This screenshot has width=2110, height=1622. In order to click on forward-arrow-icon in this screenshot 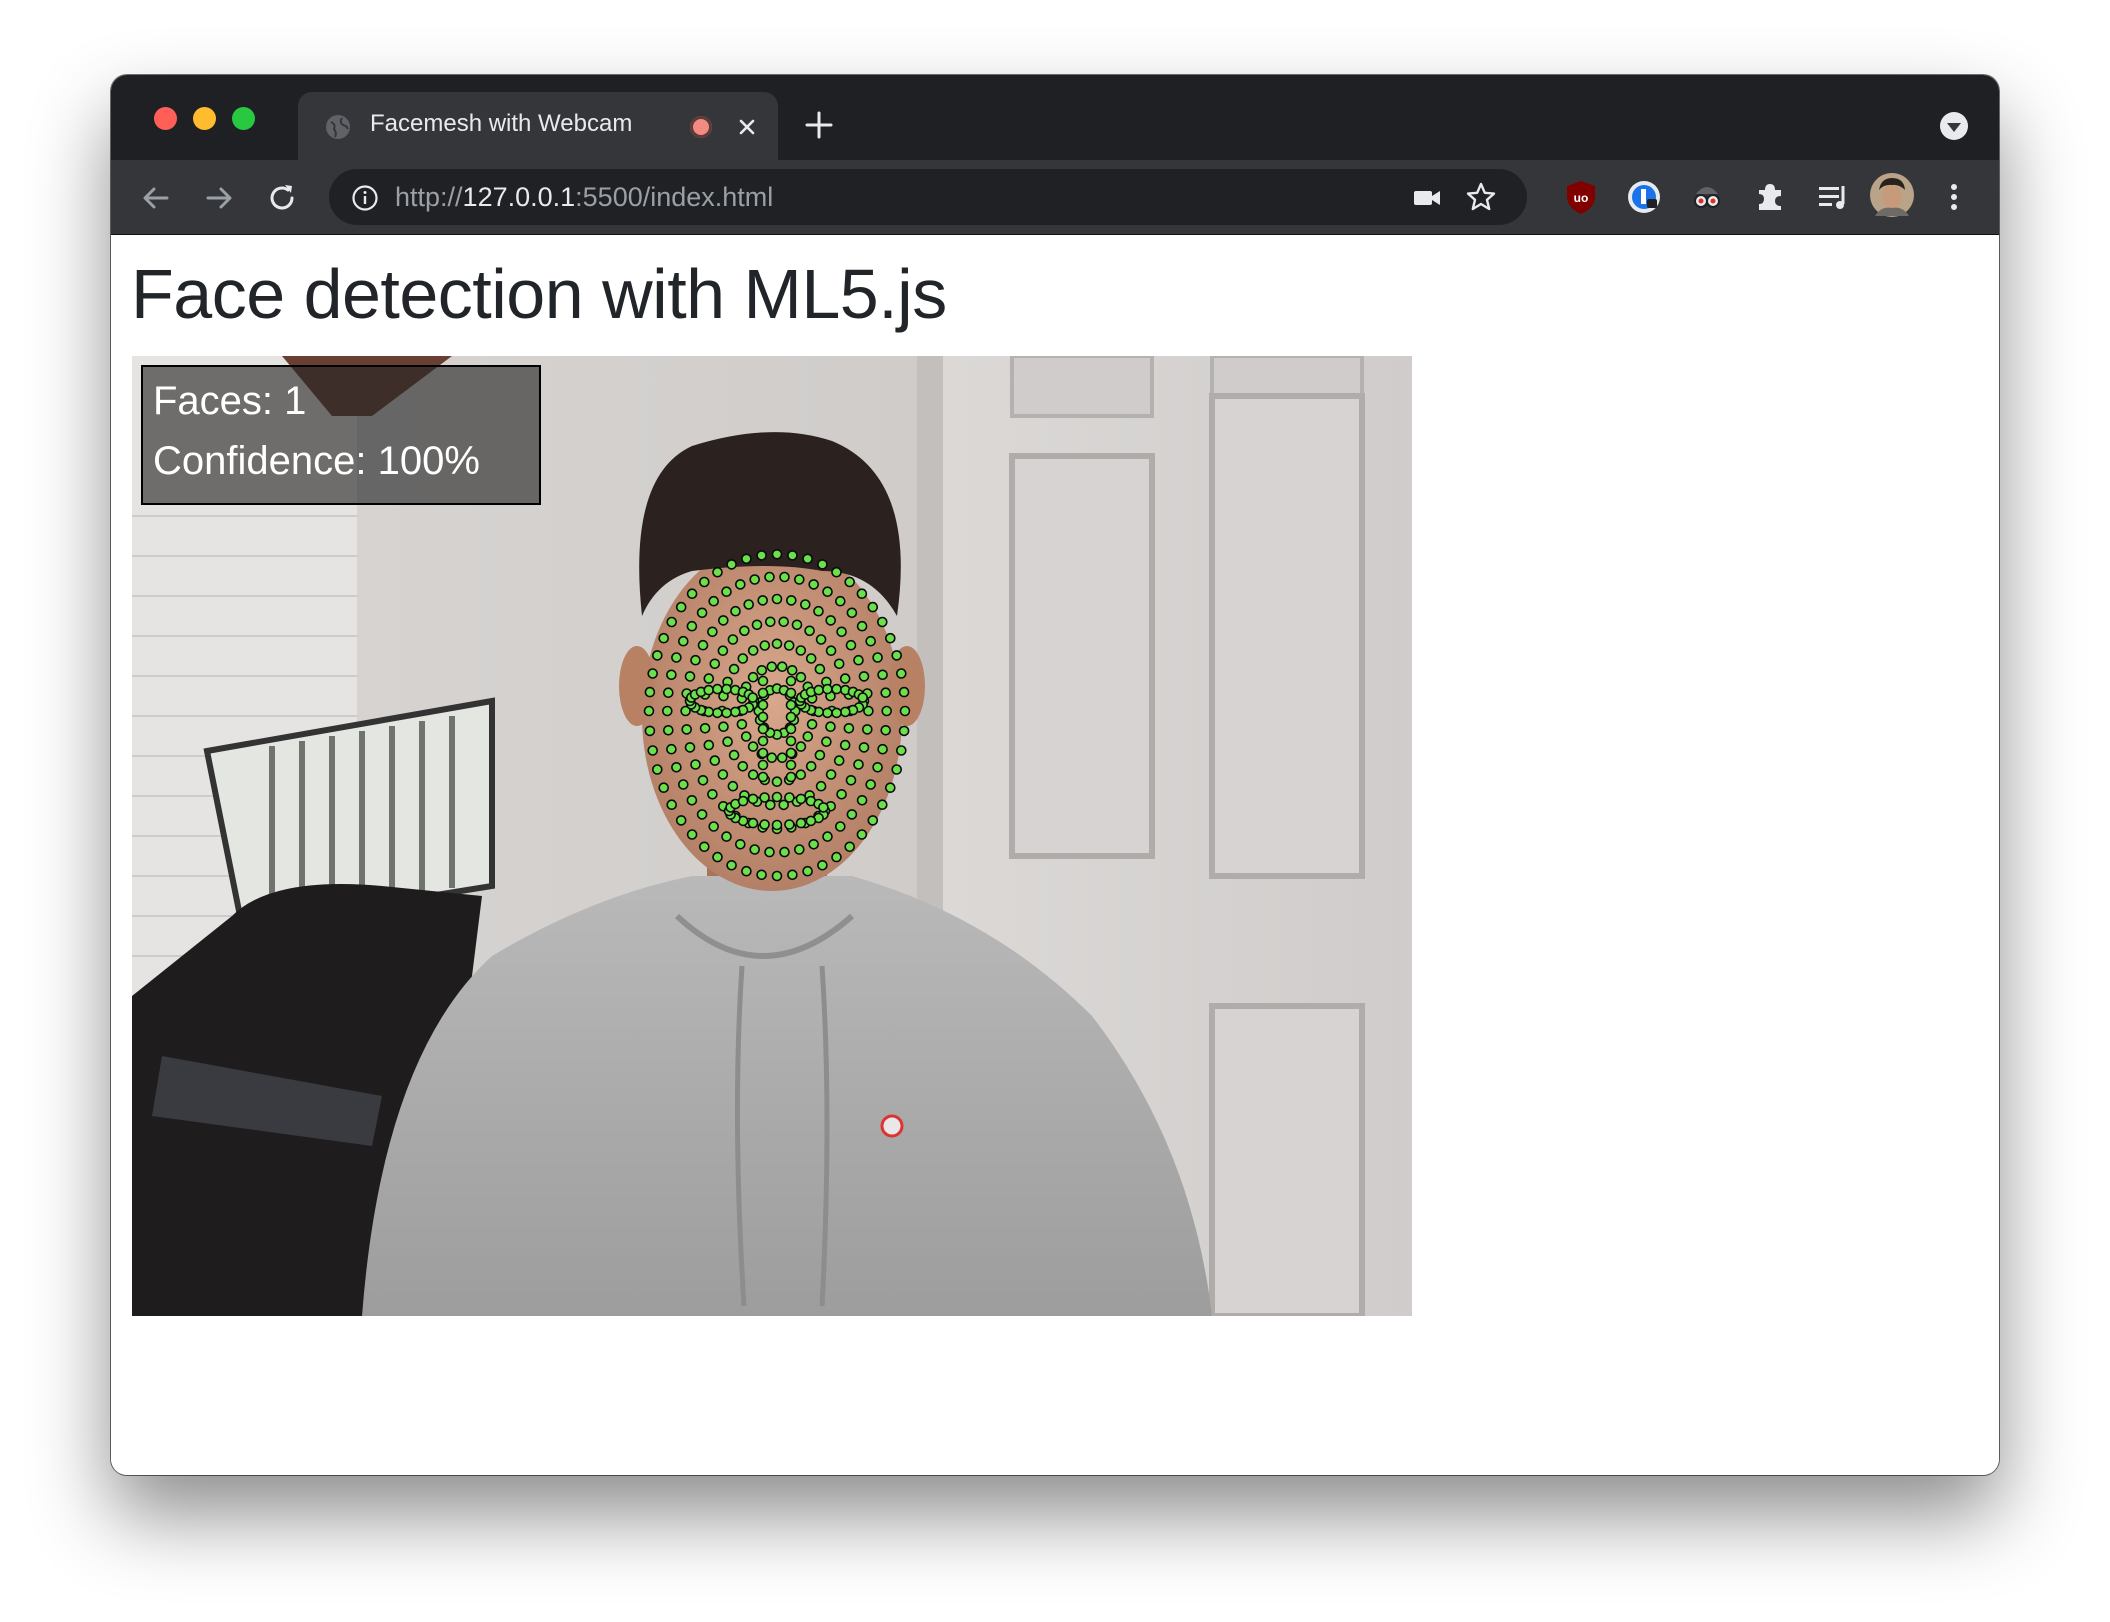, I will do `click(219, 198)`.